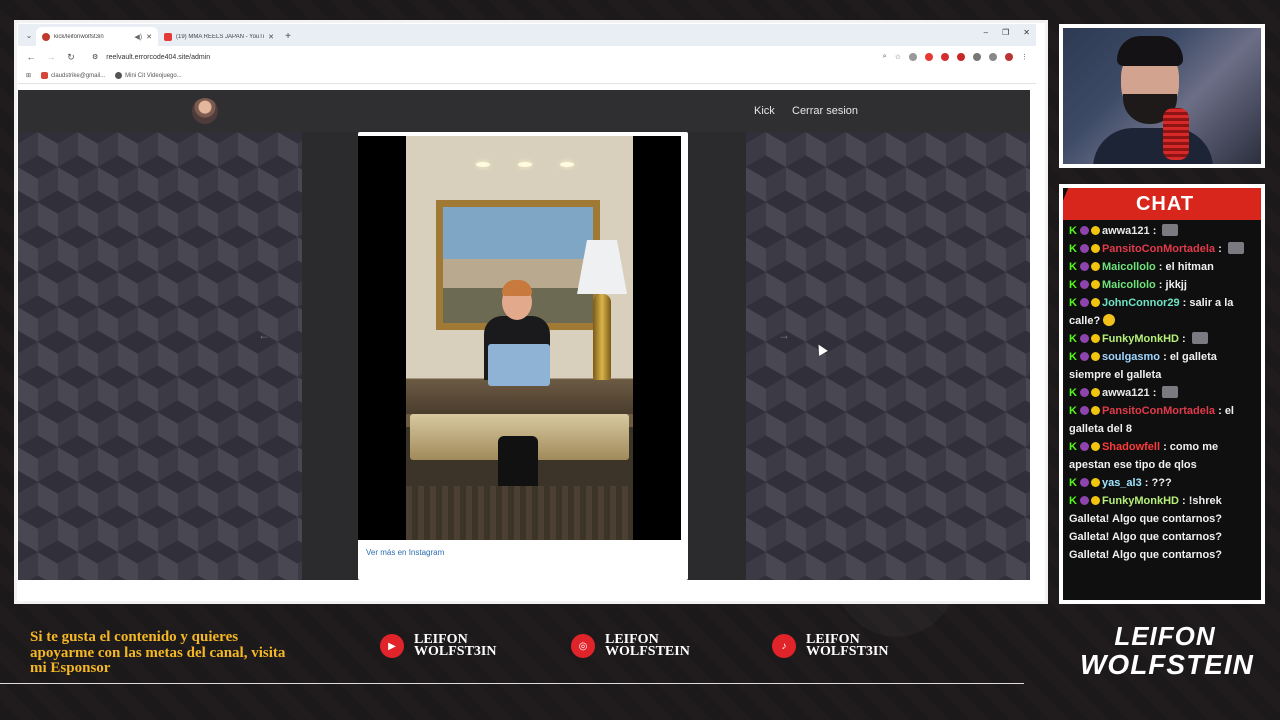  I want to click on profile-avatar-icon, so click(1009, 57).